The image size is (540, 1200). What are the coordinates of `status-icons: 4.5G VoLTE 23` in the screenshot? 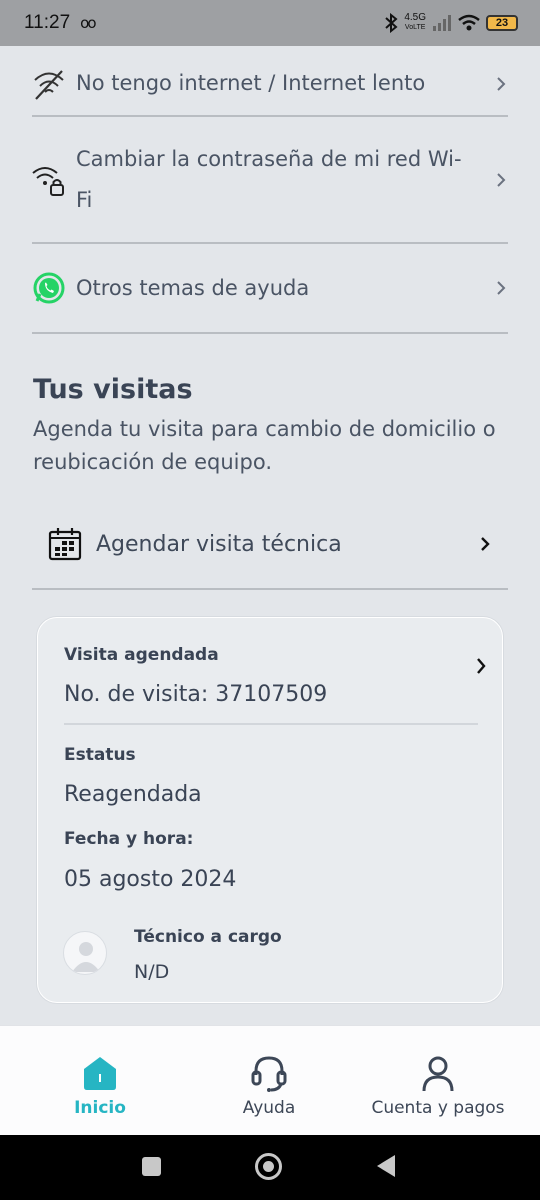 It's located at (451, 23).